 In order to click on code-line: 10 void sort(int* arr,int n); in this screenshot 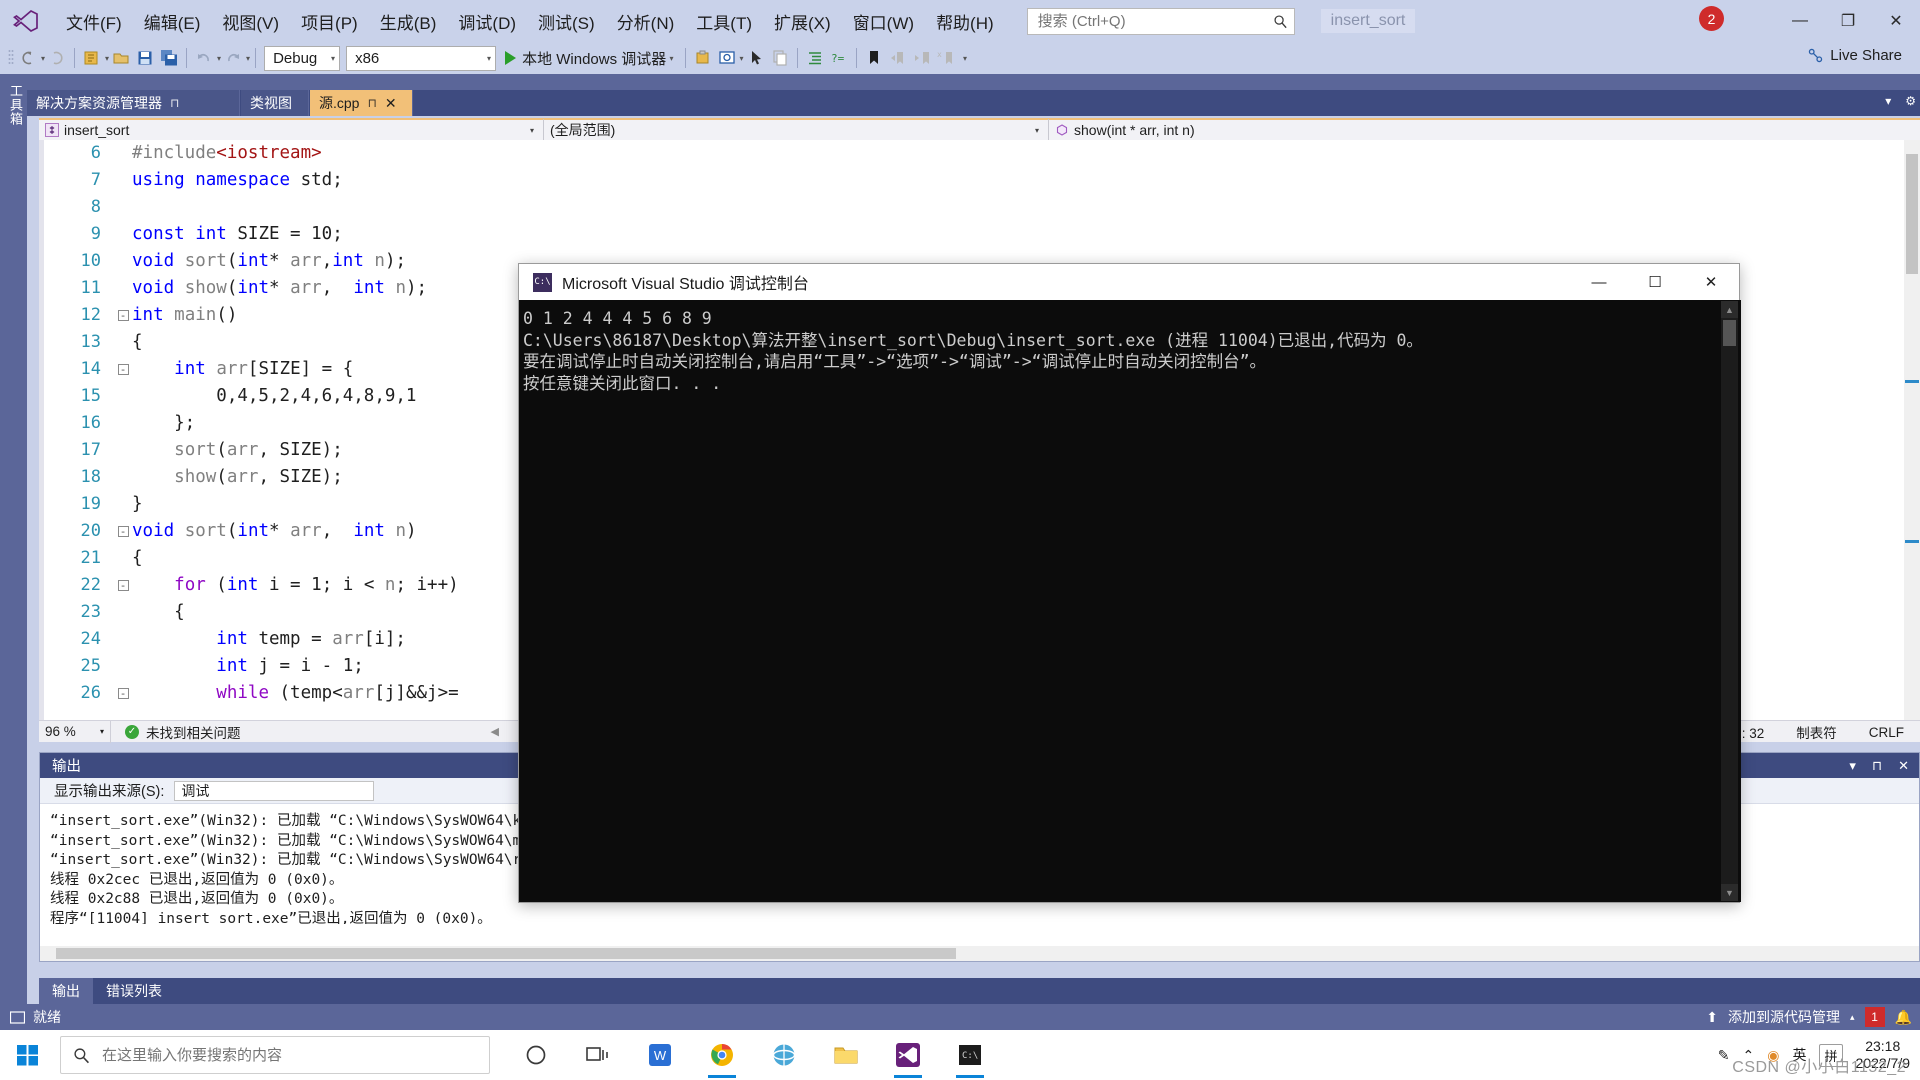, I will do `click(251, 261)`.